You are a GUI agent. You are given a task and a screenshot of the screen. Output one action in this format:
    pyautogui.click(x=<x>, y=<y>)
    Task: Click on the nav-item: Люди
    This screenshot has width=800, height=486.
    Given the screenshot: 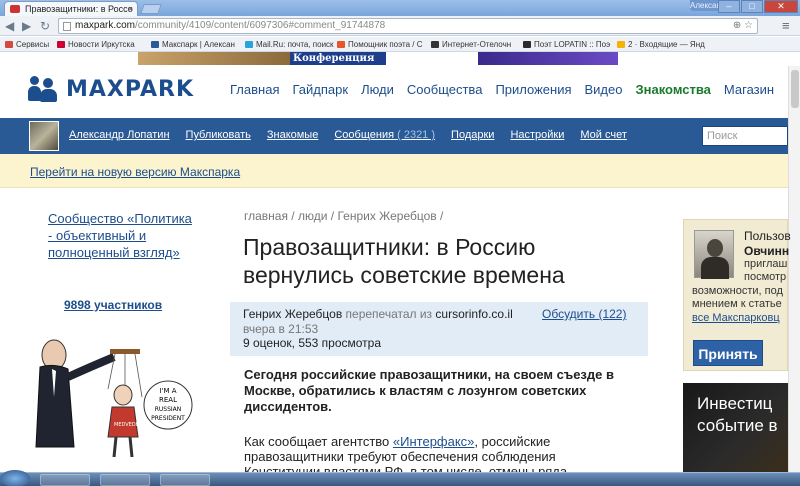 What is the action you would take?
    pyautogui.click(x=377, y=89)
    